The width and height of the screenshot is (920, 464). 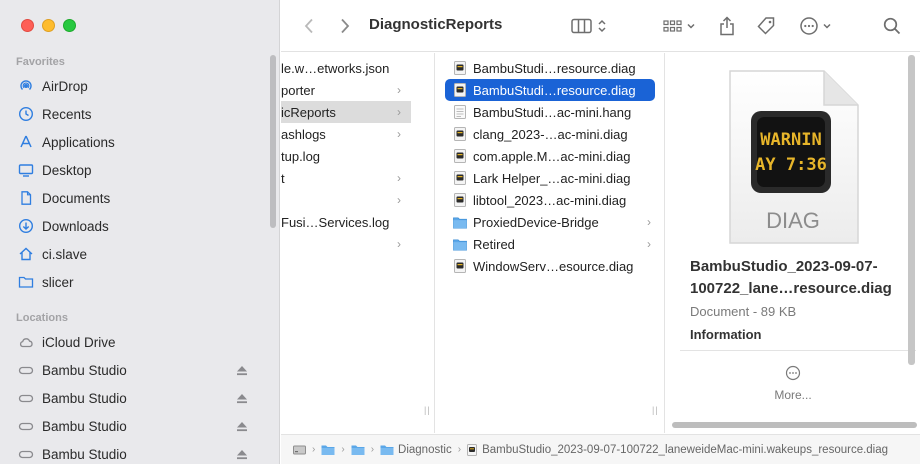 I want to click on action-menu-button, so click(x=815, y=26).